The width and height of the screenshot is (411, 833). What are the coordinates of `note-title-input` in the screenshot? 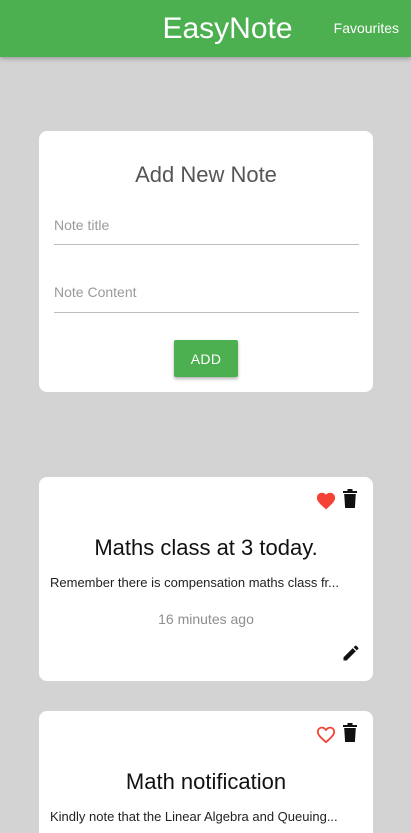 It's located at (206, 230).